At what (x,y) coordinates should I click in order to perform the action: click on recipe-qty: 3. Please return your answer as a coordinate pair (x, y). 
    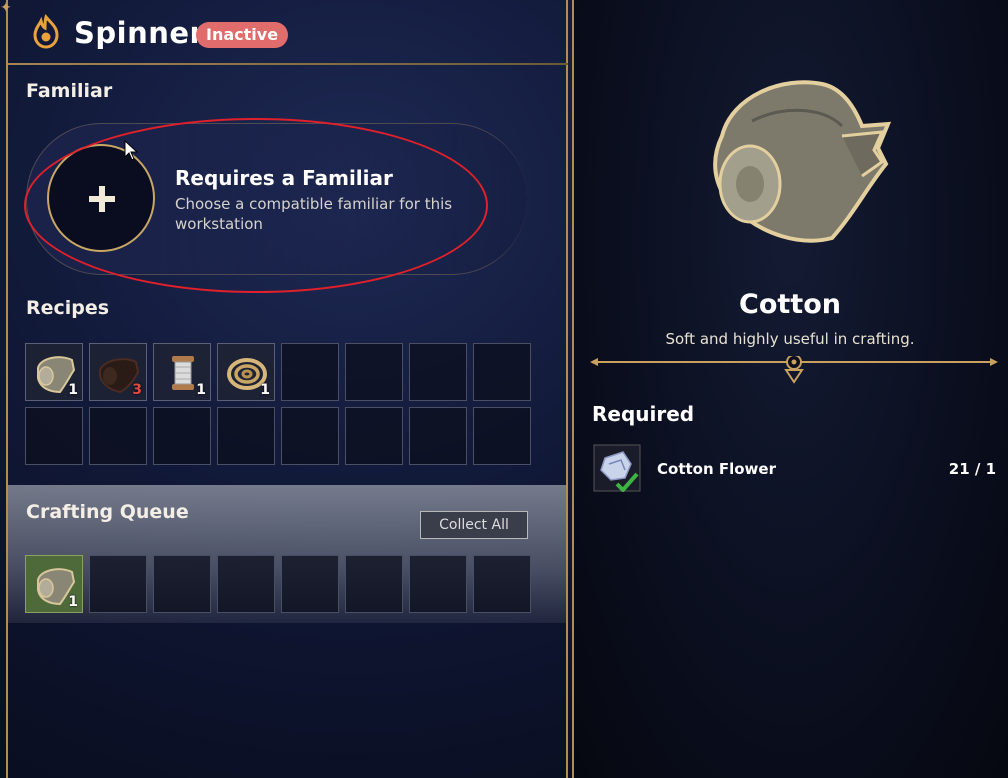
    Looking at the image, I should click on (137, 390).